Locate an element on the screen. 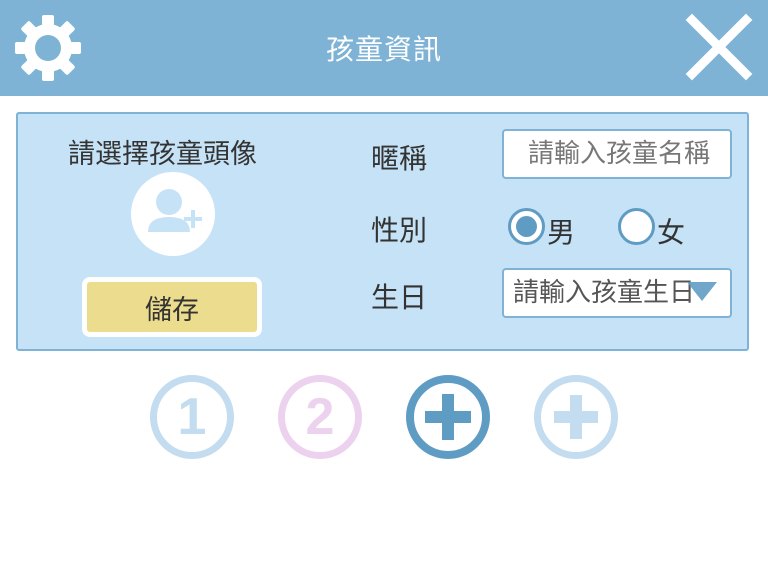  triangle-down-icon is located at coordinates (702, 291).